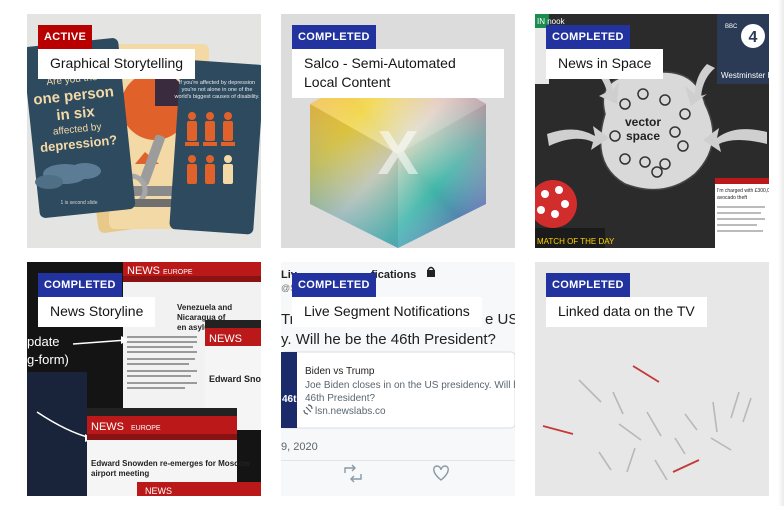 The image size is (784, 506). Describe the element at coordinates (170, 463) in the screenshot. I see `svg-text:Edward Snowden re-emerges for: Edward Snowden re-emerges for Moscow` at that location.